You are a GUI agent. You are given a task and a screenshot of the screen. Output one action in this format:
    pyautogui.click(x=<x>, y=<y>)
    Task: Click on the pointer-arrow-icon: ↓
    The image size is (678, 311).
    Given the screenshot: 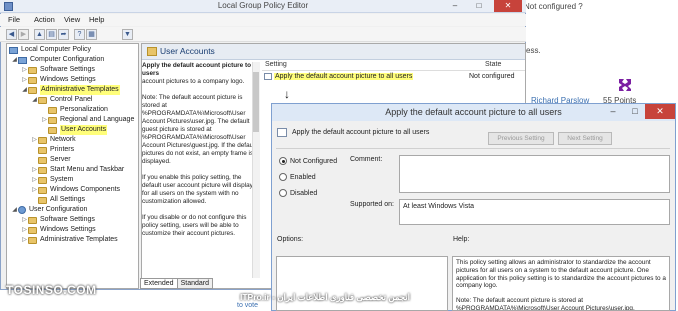 What is the action you would take?
    pyautogui.click(x=287, y=94)
    